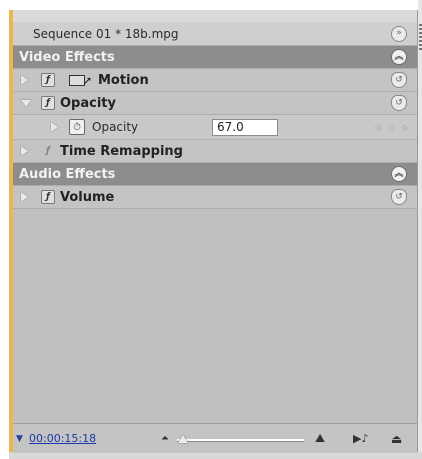  I want to click on keyframe-navigator: ◁ ◇ ▷, so click(392, 127).